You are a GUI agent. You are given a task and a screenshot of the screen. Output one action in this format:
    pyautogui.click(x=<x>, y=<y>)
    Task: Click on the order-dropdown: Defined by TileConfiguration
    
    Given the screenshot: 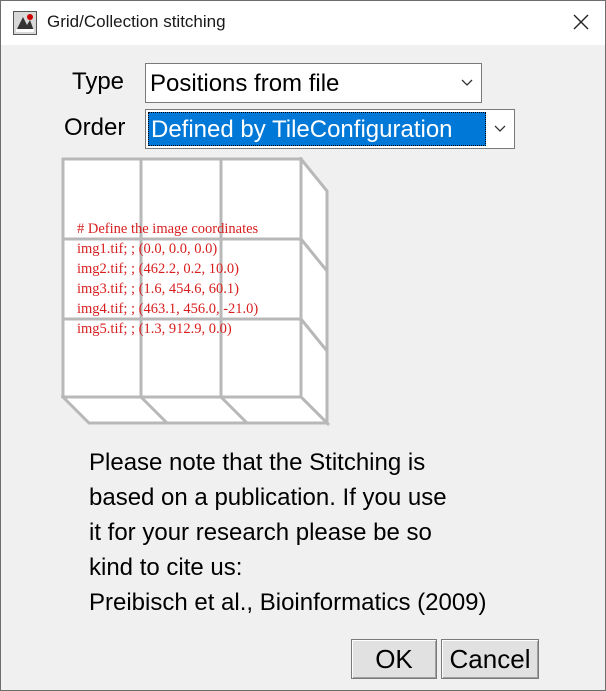 What is the action you would take?
    pyautogui.click(x=330, y=129)
    